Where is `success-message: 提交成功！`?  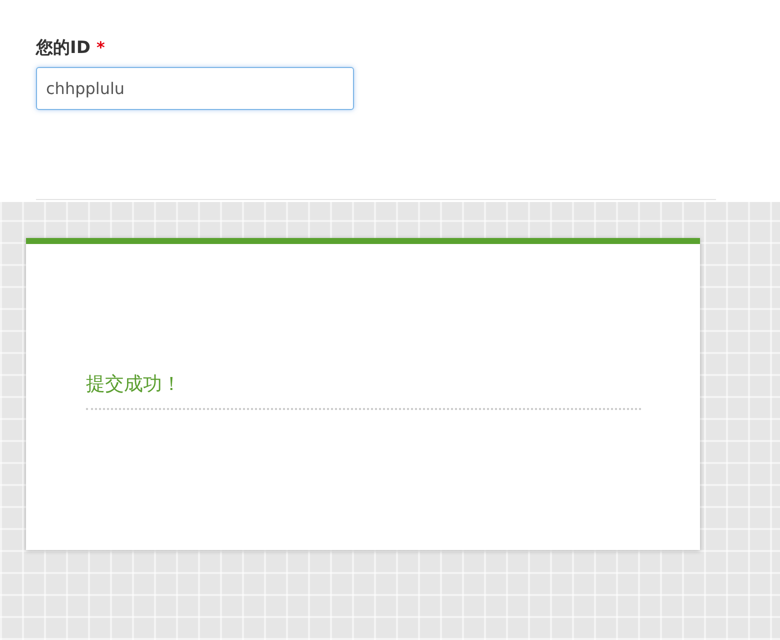 success-message: 提交成功！ is located at coordinates (133, 384).